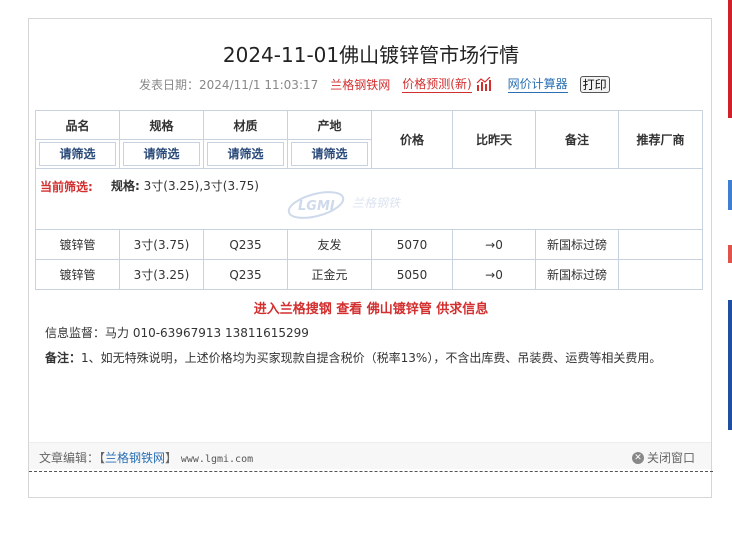 The width and height of the screenshot is (732, 534). I want to click on current-filter-text: 3寸(3.25),3寸(3.75), so click(201, 186).